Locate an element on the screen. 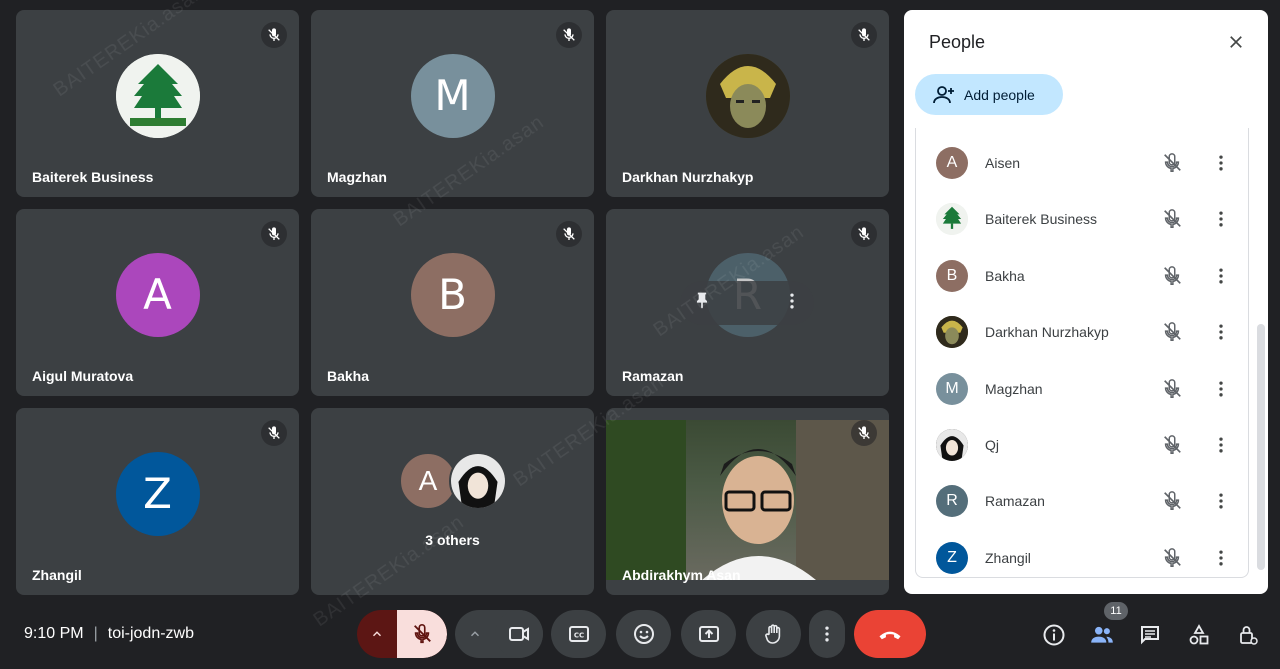  meeting-code: toi-jodn-zwb is located at coordinates (151, 633).